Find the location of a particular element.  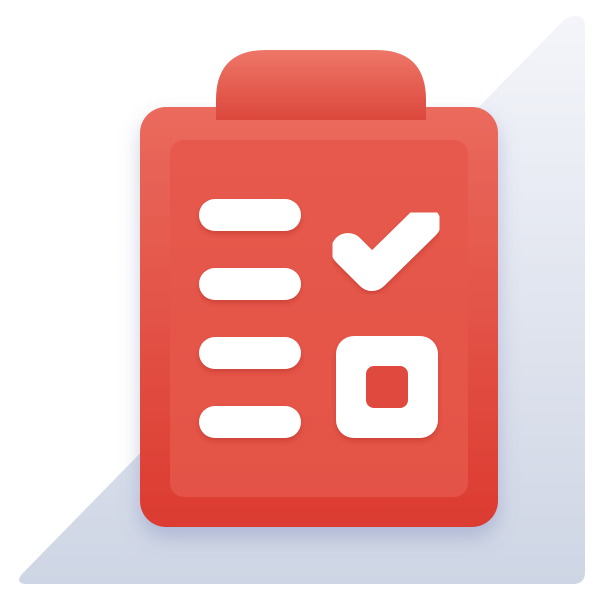

clipboard-clip is located at coordinates (321, 85).